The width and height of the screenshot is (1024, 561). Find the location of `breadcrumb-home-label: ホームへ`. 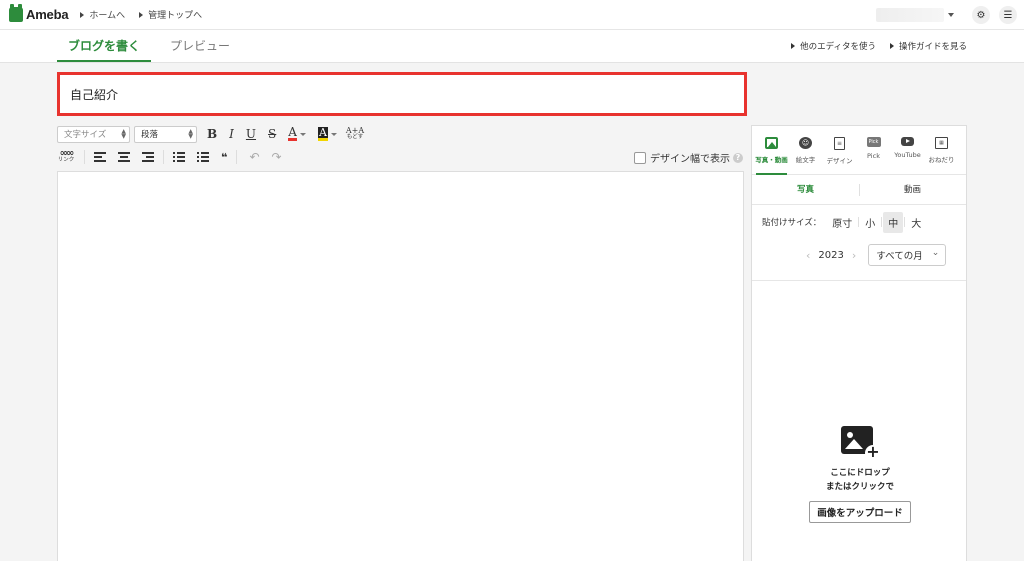

breadcrumb-home-label: ホームへ is located at coordinates (107, 16).